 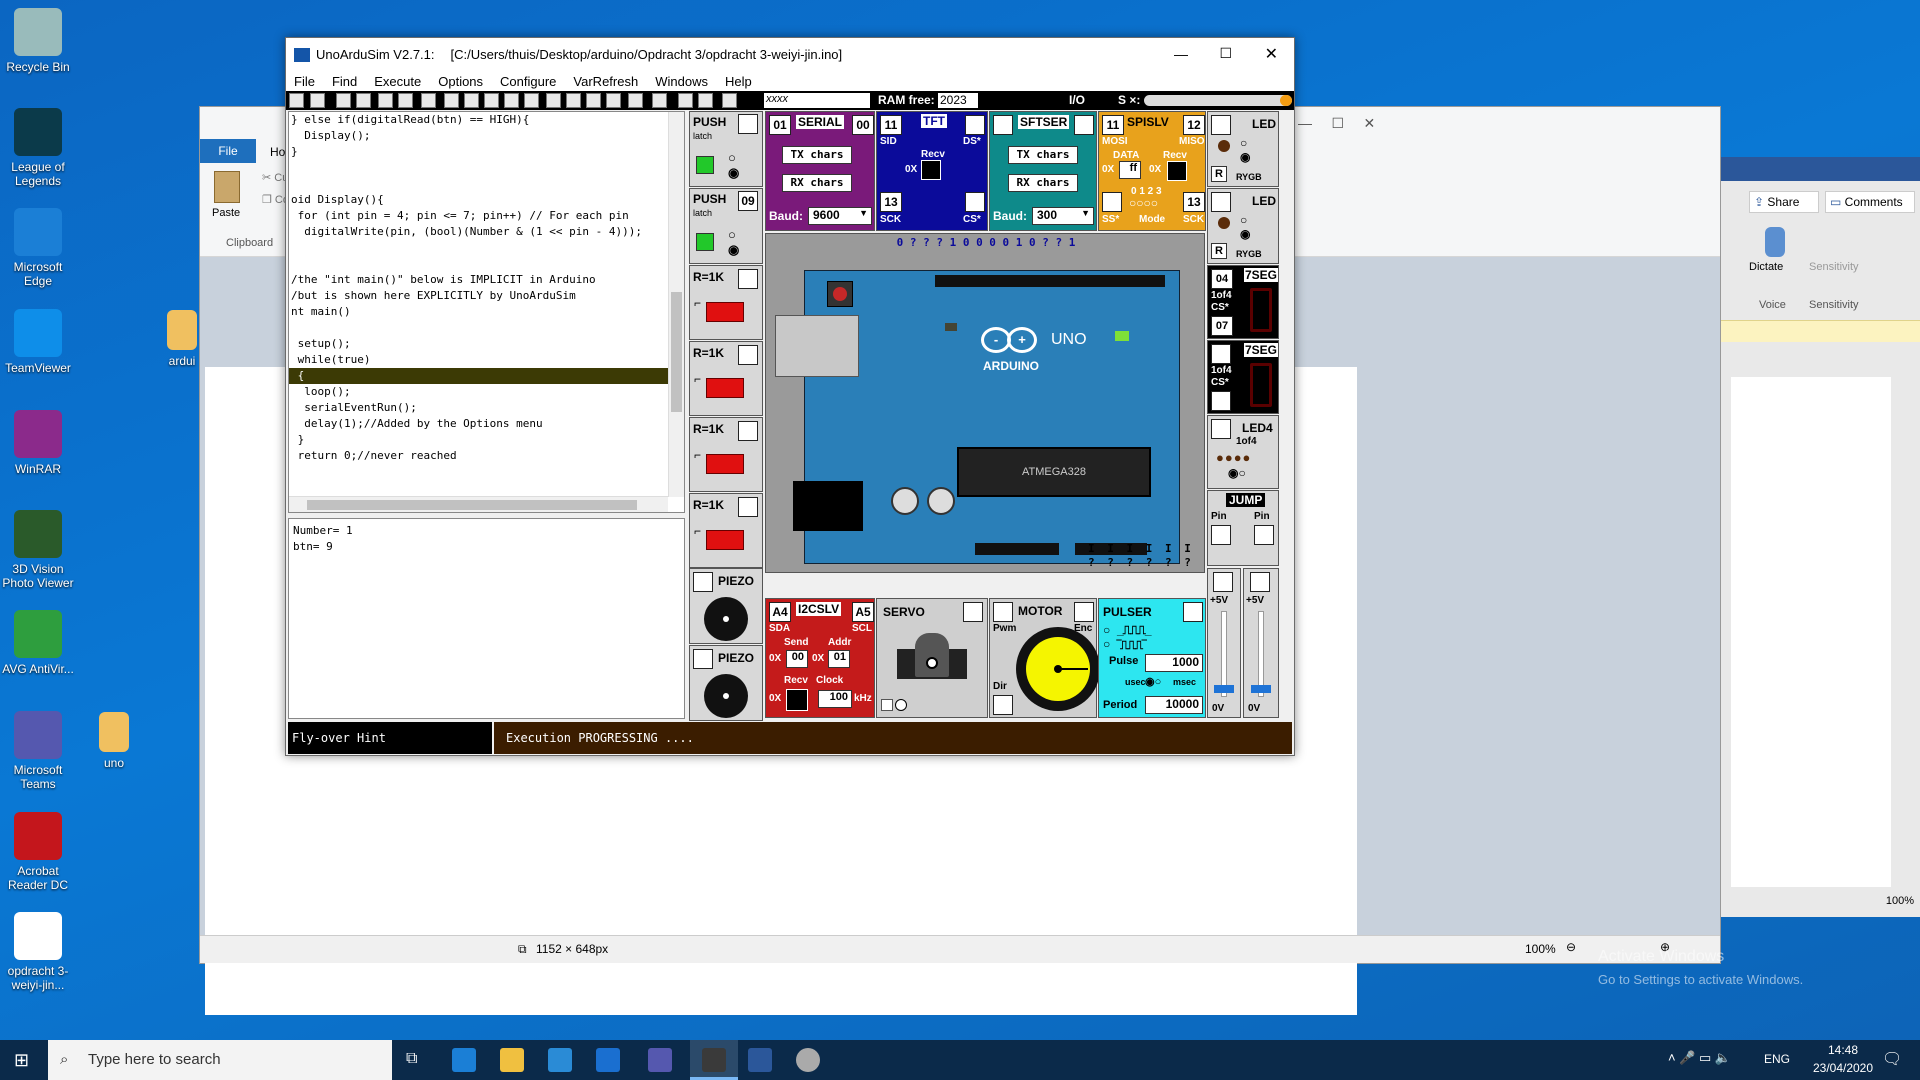 I want to click on servo-pin-box, so click(x=973, y=612).